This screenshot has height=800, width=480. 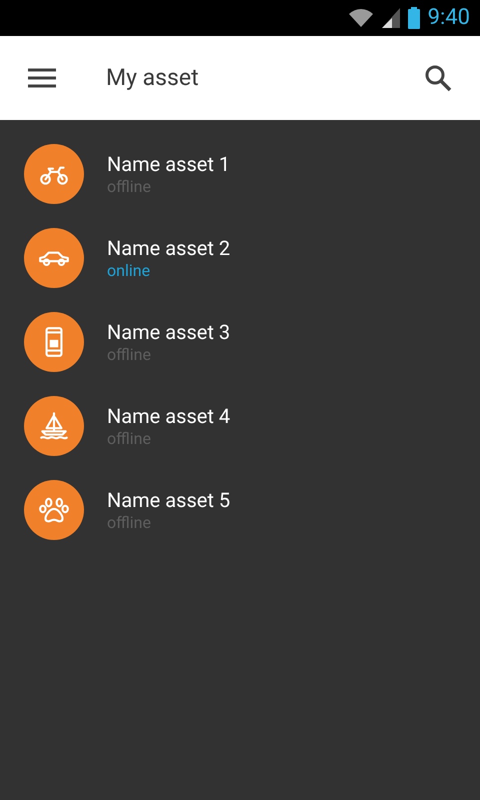 What do you see at coordinates (129, 271) in the screenshot?
I see `asset-status: online` at bounding box center [129, 271].